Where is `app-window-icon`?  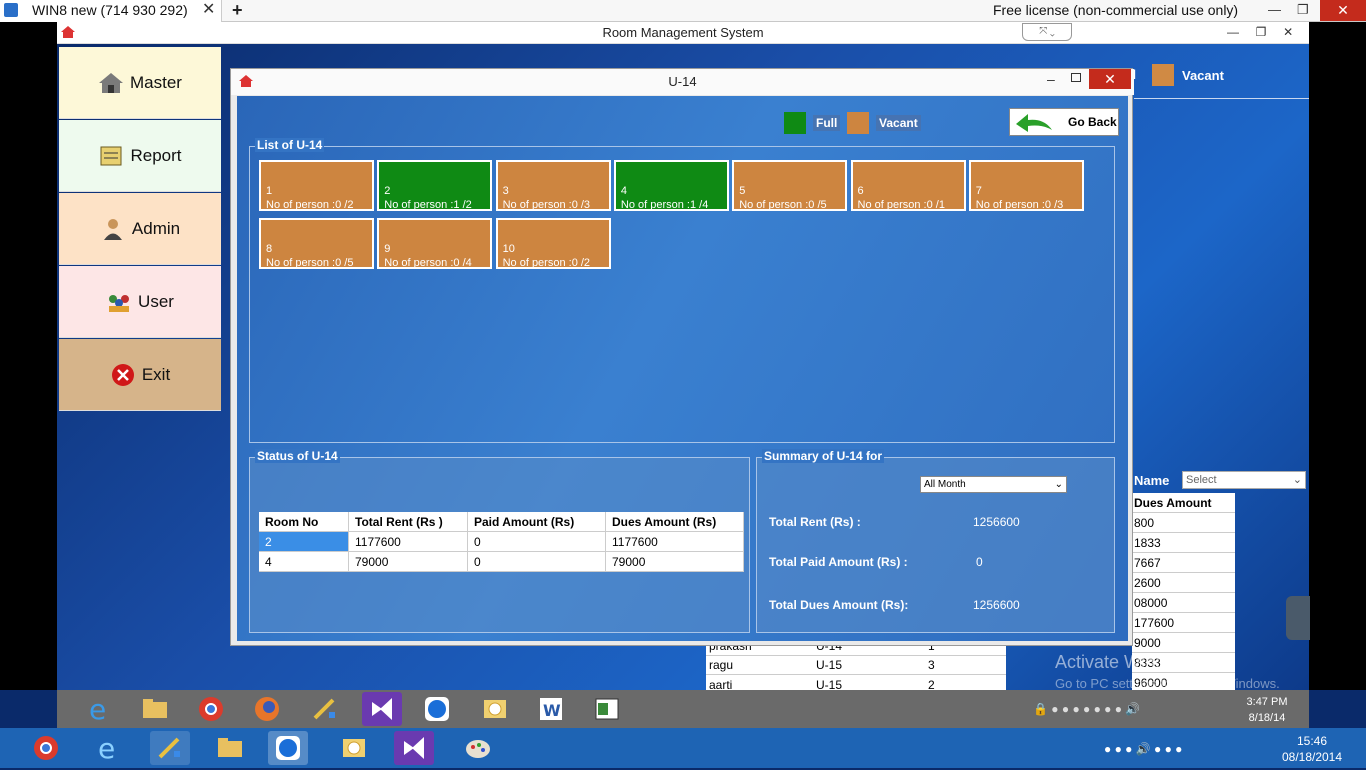 app-window-icon is located at coordinates (607, 709).